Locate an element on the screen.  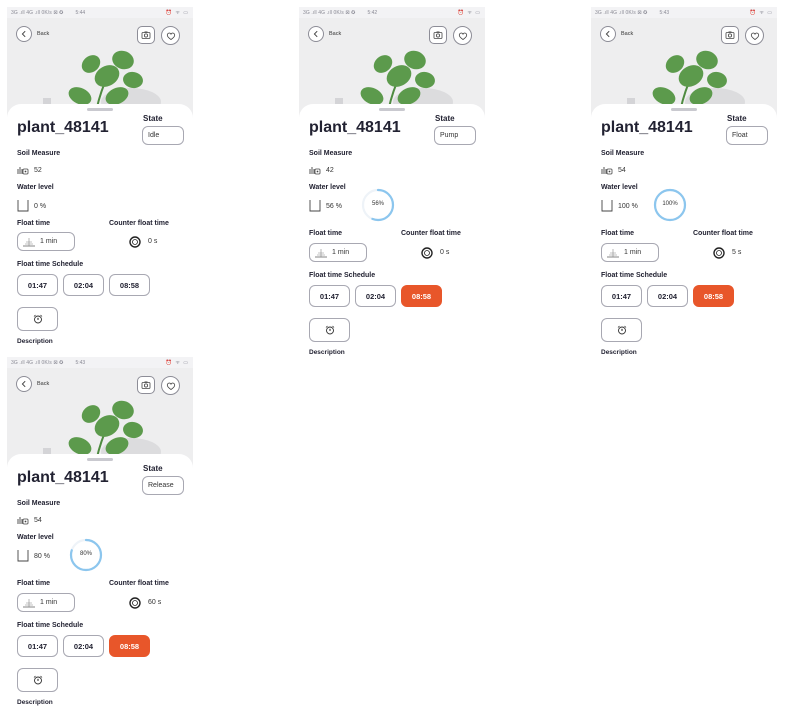
status-icons: ⏰ ᯤ ▭ is located at coordinates (469, 12).